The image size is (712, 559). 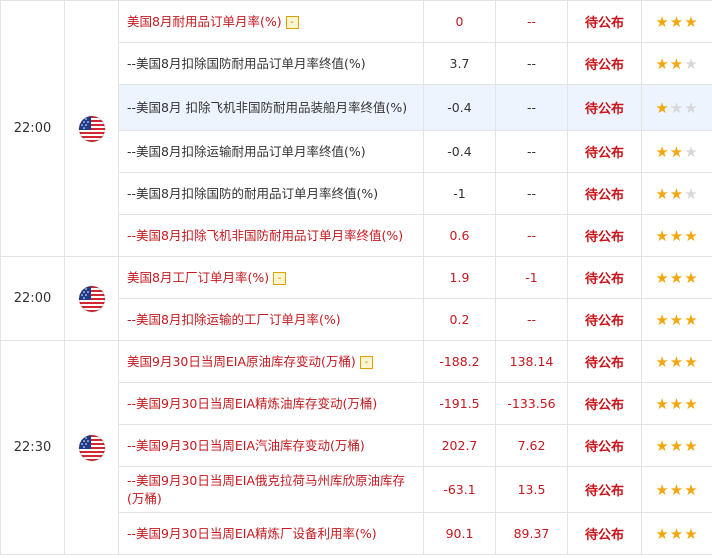 I want to click on event-name-cell: --美国8月 扣除飞机非国防耐用品装船月率终值(%), so click(x=271, y=107).